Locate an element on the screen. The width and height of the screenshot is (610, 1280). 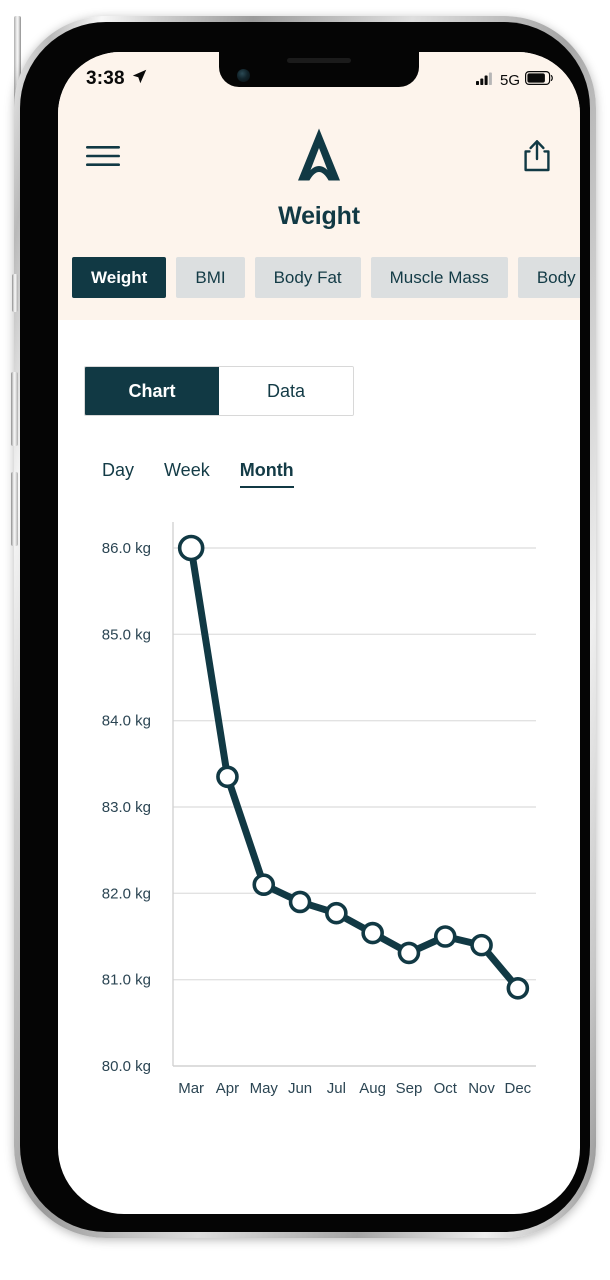
status-bar-left: 3:38 is located at coordinates (117, 79).